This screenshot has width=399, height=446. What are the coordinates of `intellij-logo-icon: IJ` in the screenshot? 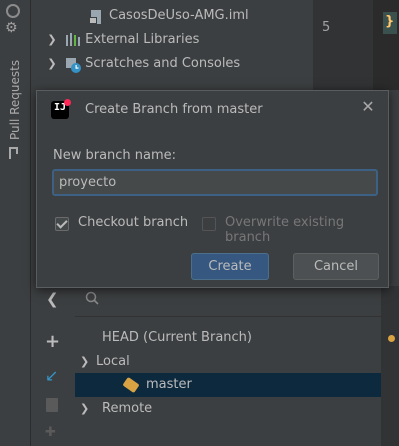 It's located at (61, 109).